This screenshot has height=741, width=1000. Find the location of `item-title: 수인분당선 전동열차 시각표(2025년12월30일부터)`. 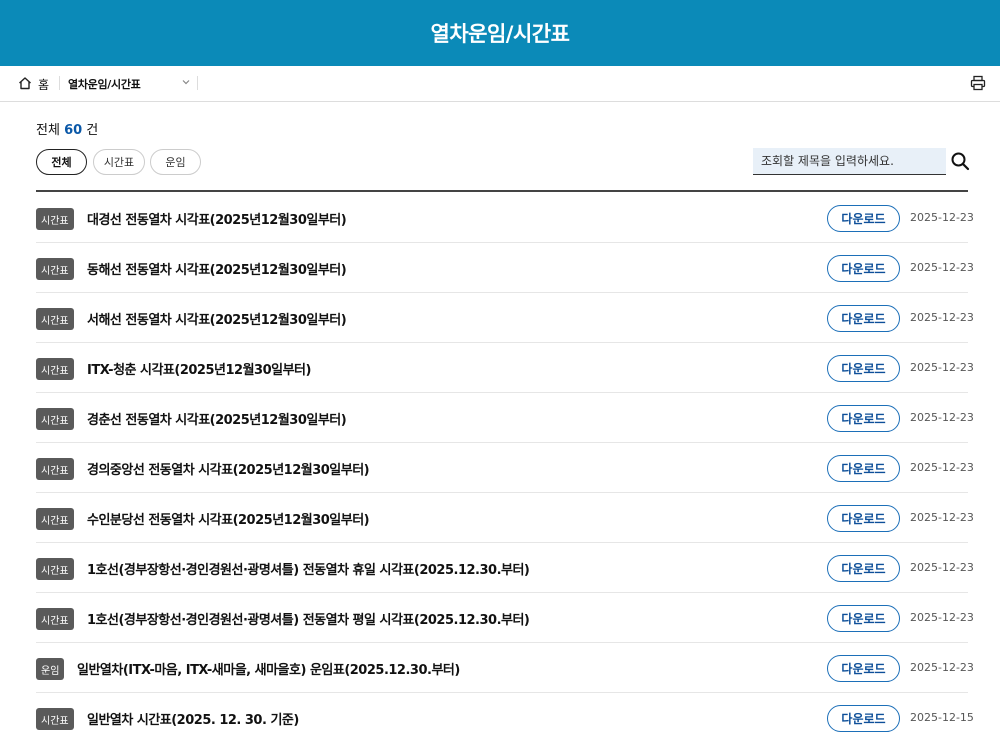

item-title: 수인분당선 전동열차 시각표(2025년12월30일부터) is located at coordinates (228, 518).